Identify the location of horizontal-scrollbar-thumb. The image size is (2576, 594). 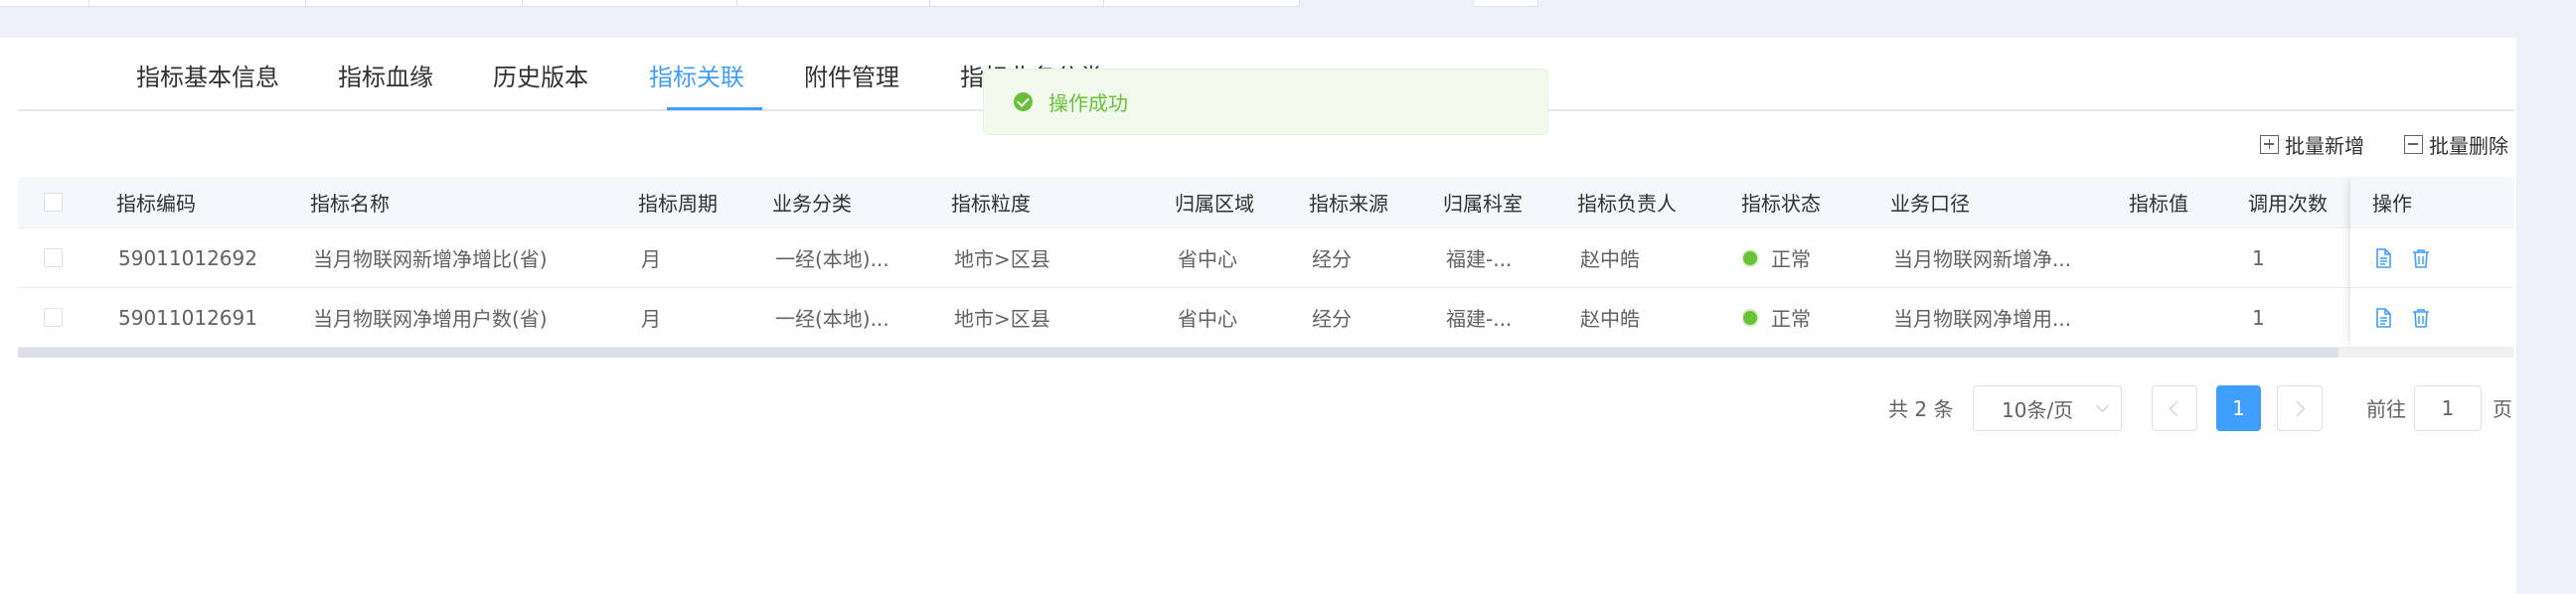
(1178, 353).